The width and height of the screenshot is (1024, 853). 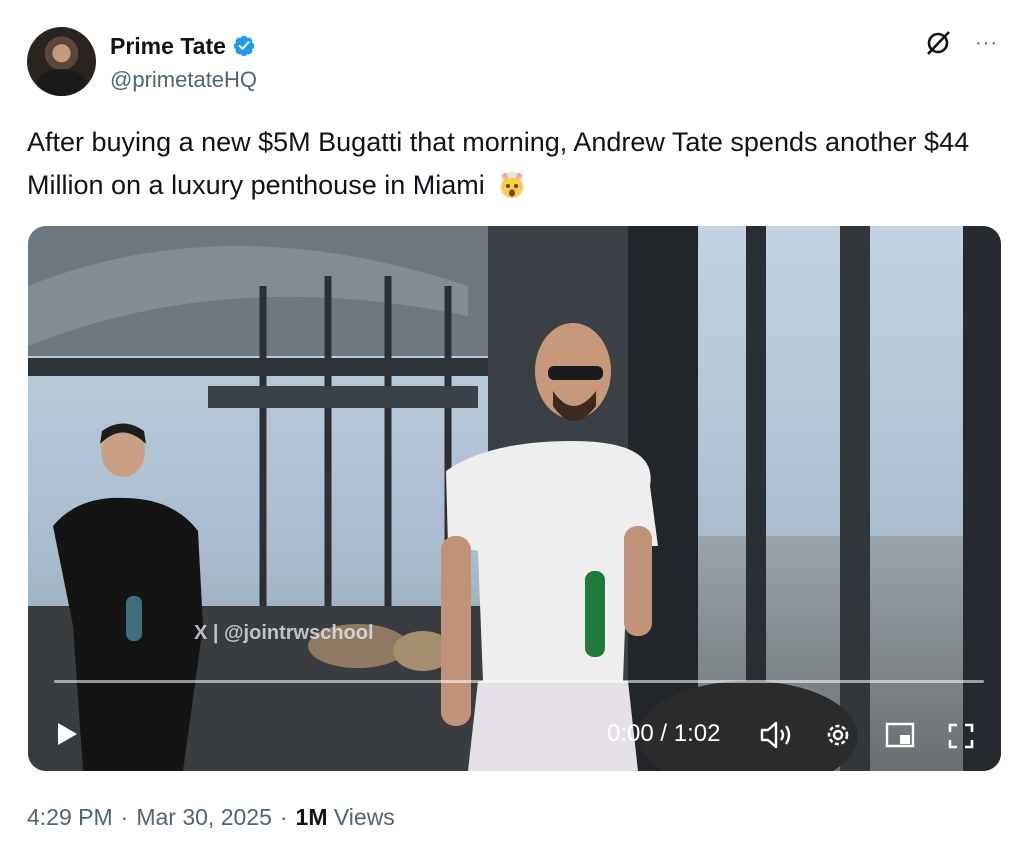 I want to click on video-watermark: X | @jointrwschool, so click(x=284, y=633).